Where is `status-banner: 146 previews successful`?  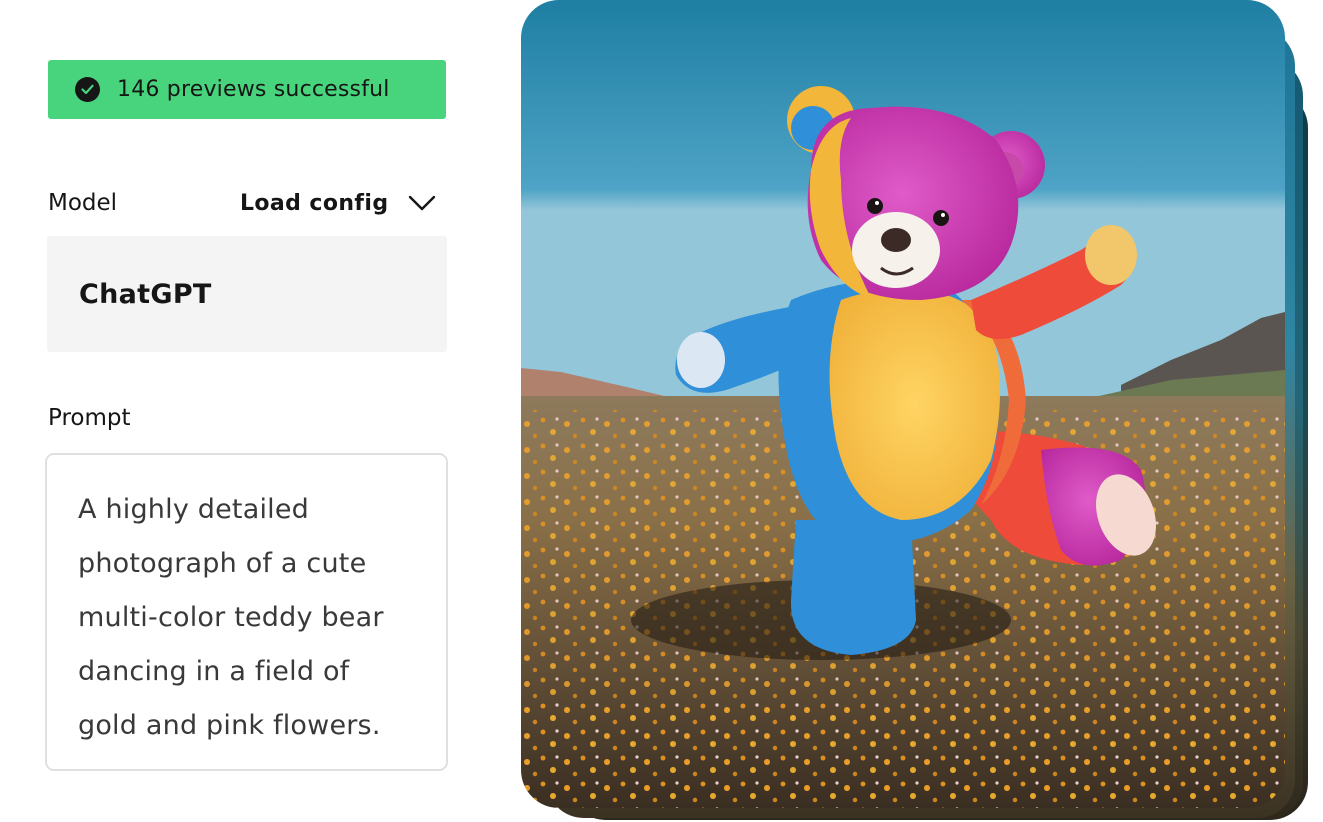
status-banner: 146 previews successful is located at coordinates (247, 89).